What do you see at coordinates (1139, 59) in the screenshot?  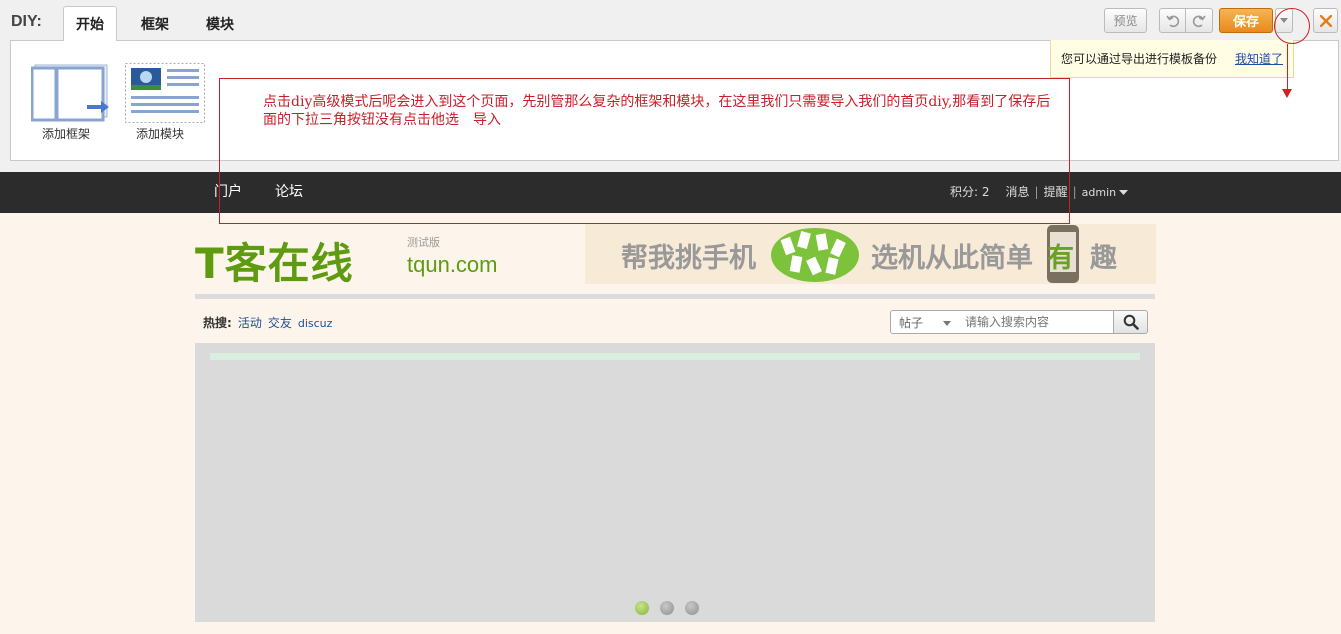 I see `tip-text: 您可以通过导出进行模板备份` at bounding box center [1139, 59].